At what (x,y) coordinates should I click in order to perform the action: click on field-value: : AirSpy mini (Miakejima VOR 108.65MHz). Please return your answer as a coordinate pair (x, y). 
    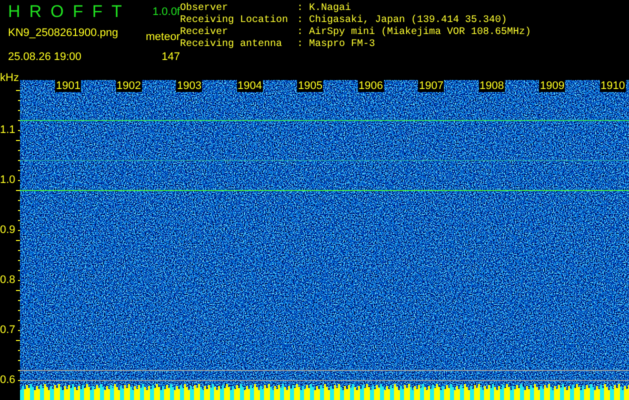
    Looking at the image, I should click on (414, 33).